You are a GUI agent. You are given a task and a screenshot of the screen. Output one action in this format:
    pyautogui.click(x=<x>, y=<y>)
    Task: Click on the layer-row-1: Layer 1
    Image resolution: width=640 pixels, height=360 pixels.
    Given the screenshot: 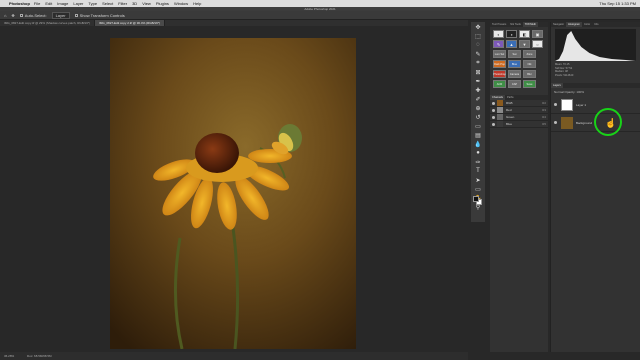 What is the action you would take?
    pyautogui.click(x=595, y=105)
    